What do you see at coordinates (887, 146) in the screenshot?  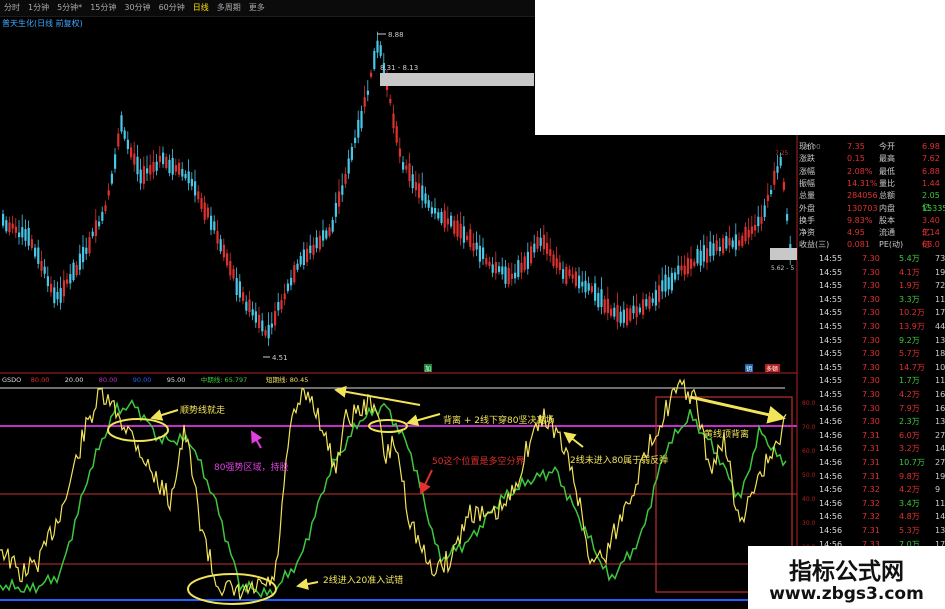 I see `quote-cell: 今开` at bounding box center [887, 146].